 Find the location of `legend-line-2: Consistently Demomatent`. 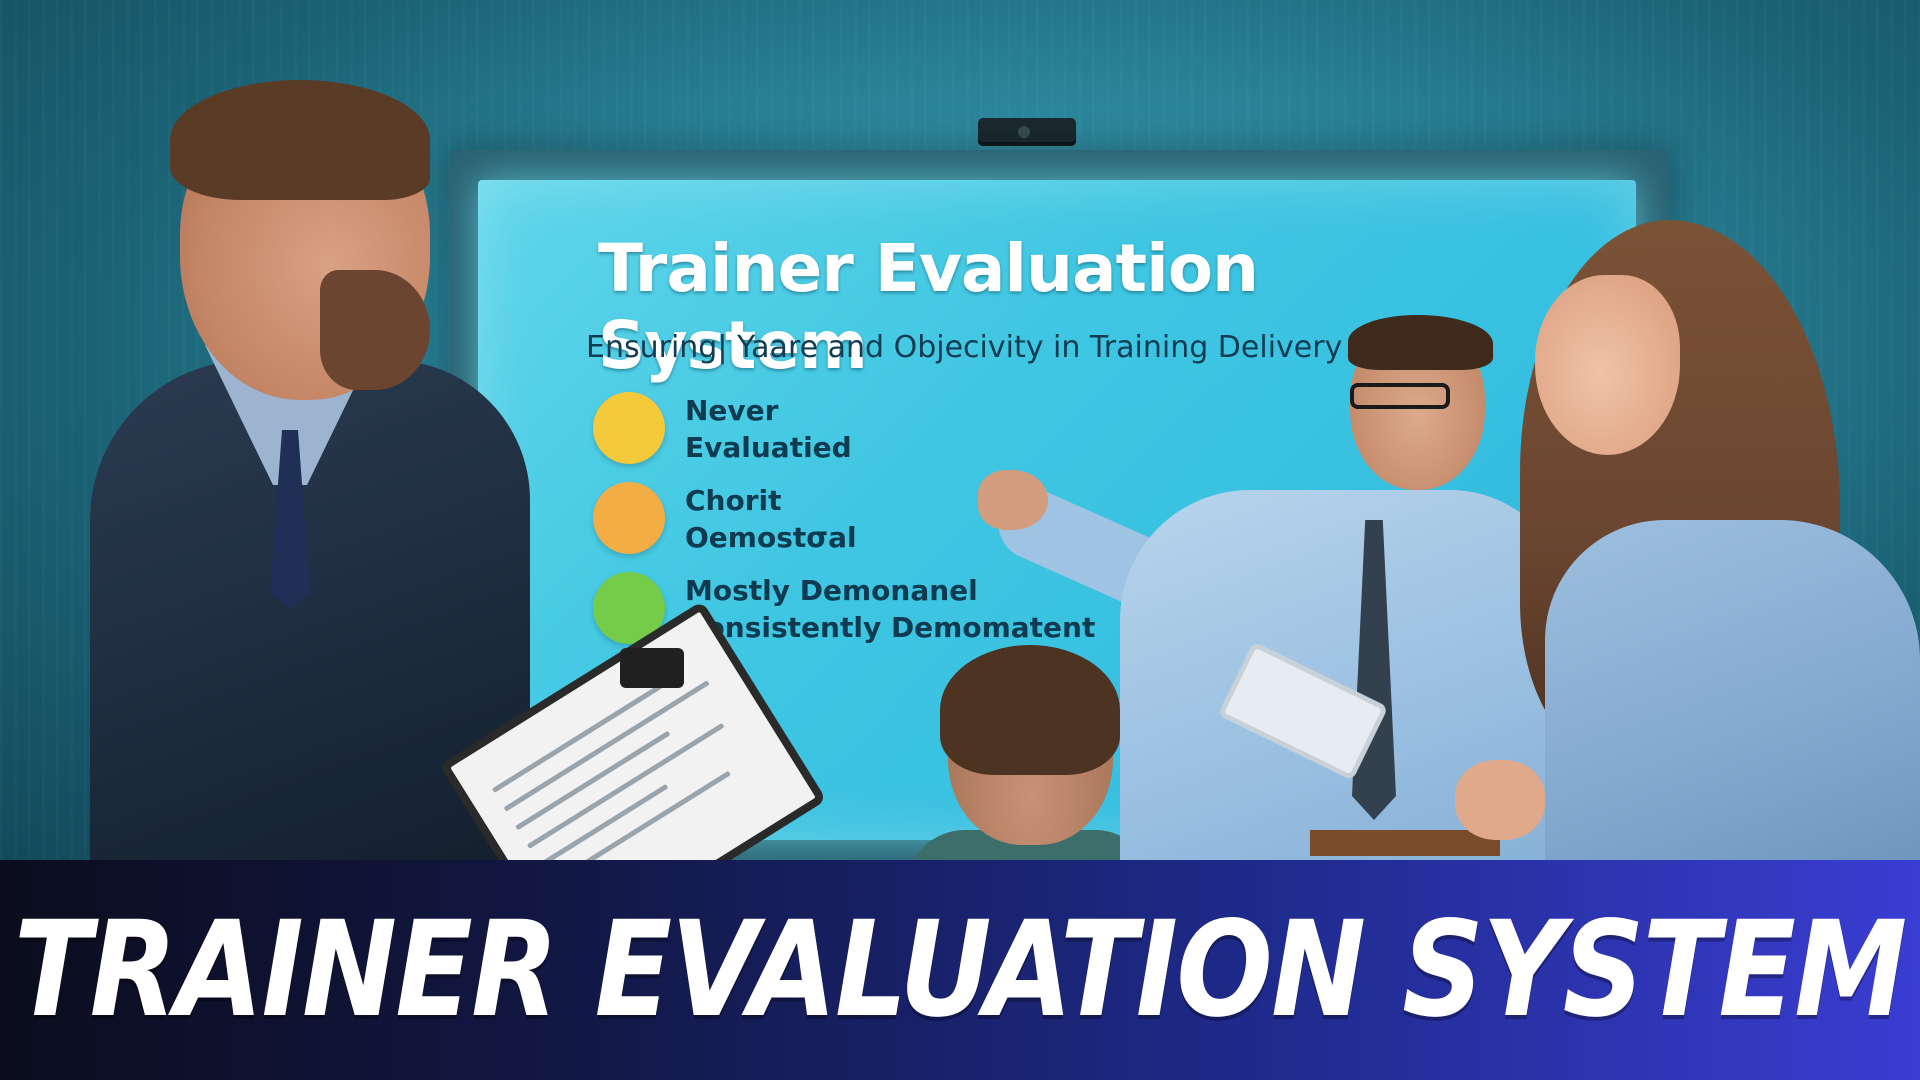

legend-line-2: Consistently Demomatent is located at coordinates (890, 627).